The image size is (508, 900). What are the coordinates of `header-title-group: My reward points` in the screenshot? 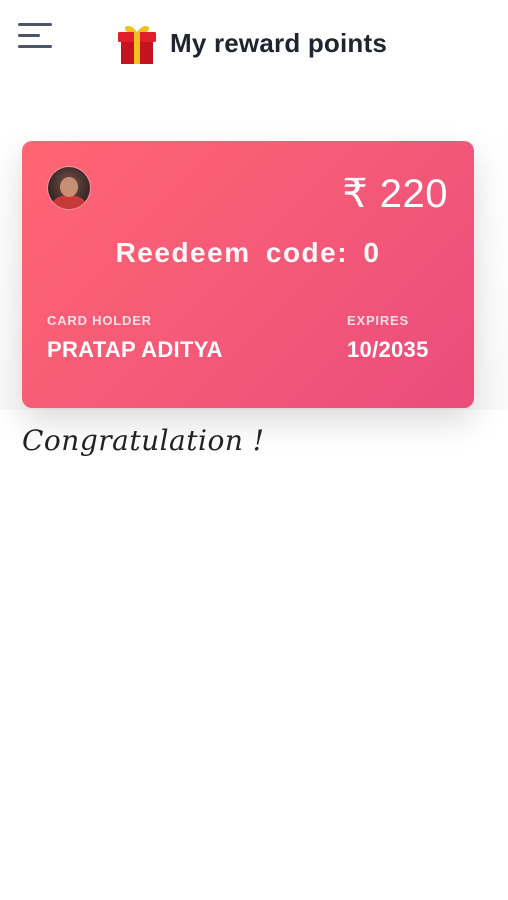 It's located at (250, 43).